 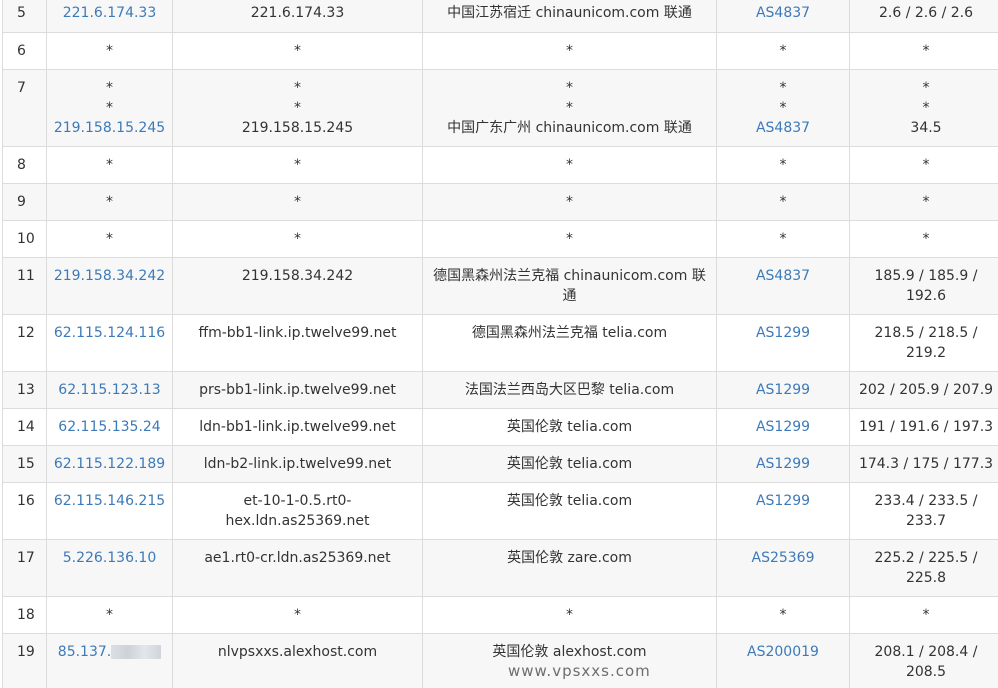 I want to click on cell-host: nlvpsxxs.alexhost.com, so click(x=297, y=660).